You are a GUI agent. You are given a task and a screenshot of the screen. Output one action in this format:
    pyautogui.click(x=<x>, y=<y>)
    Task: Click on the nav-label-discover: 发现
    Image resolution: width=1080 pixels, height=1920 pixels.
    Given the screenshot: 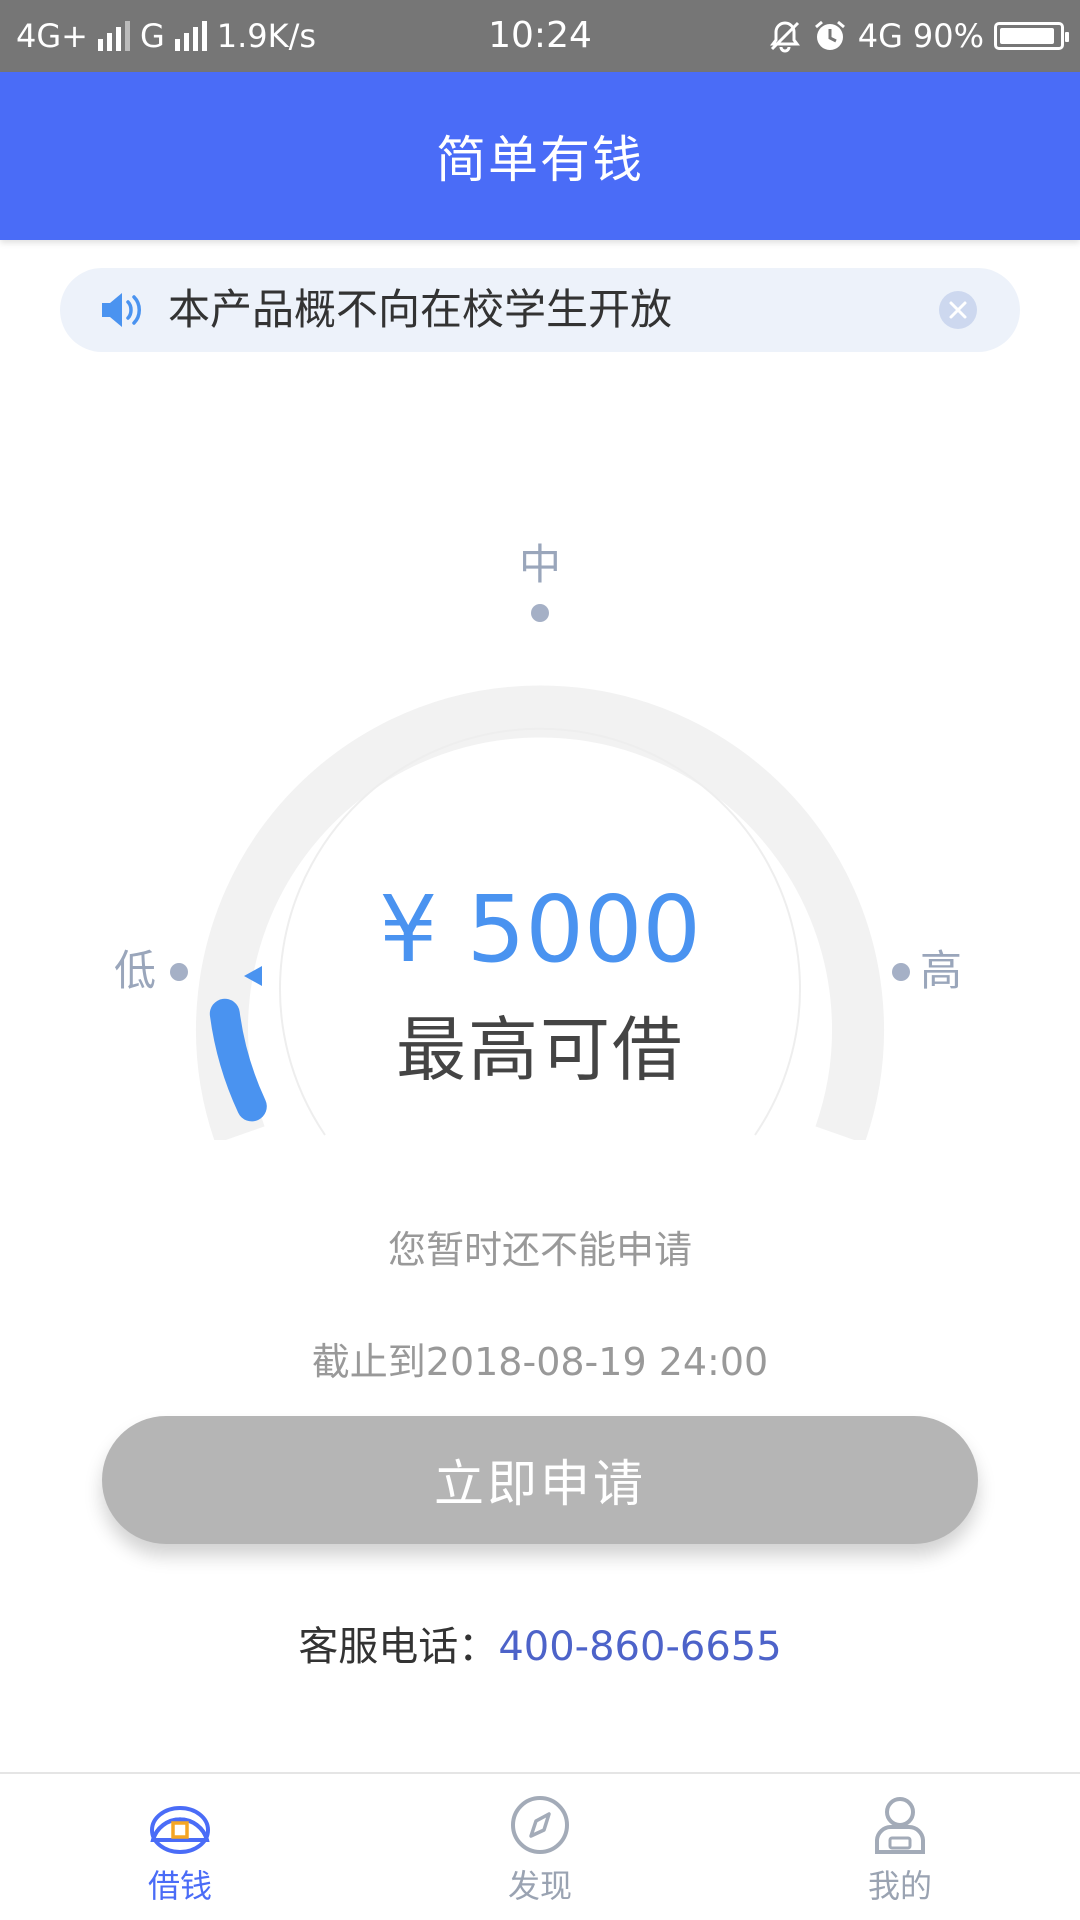 What is the action you would take?
    pyautogui.click(x=539, y=1886)
    